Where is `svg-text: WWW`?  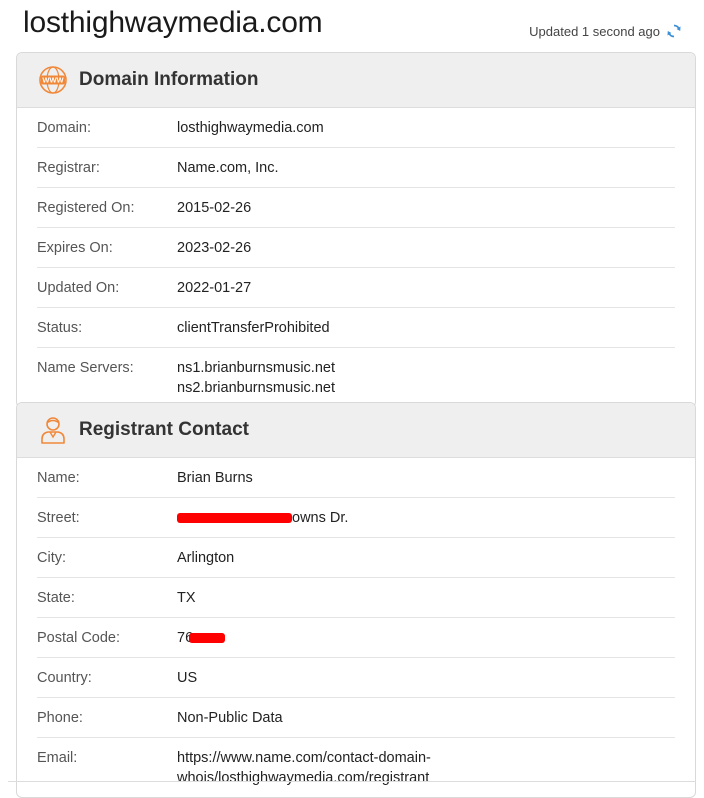 svg-text: WWW is located at coordinates (53, 80).